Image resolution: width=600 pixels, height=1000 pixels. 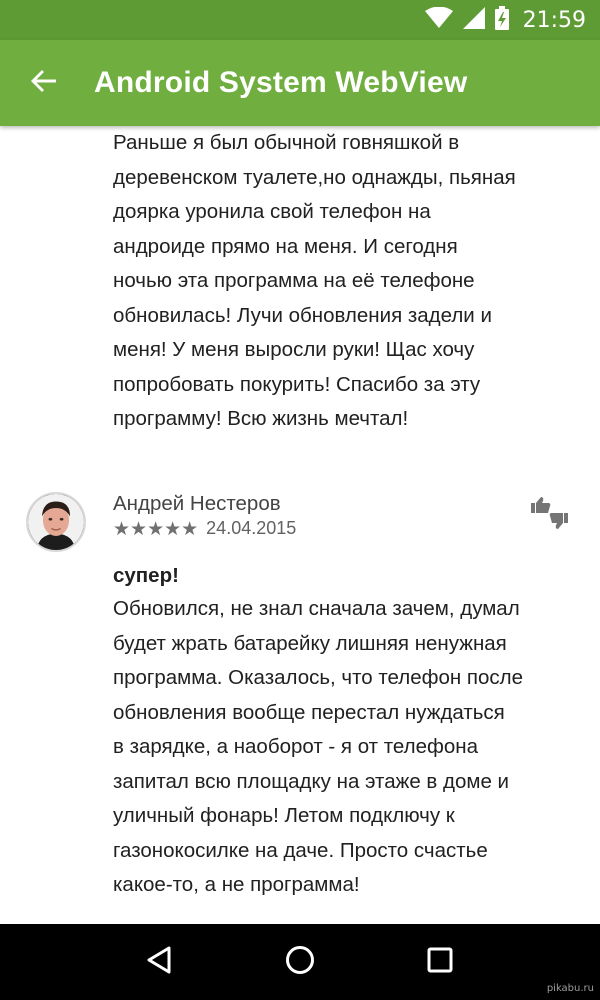 I want to click on clock: 21:59, so click(x=554, y=20).